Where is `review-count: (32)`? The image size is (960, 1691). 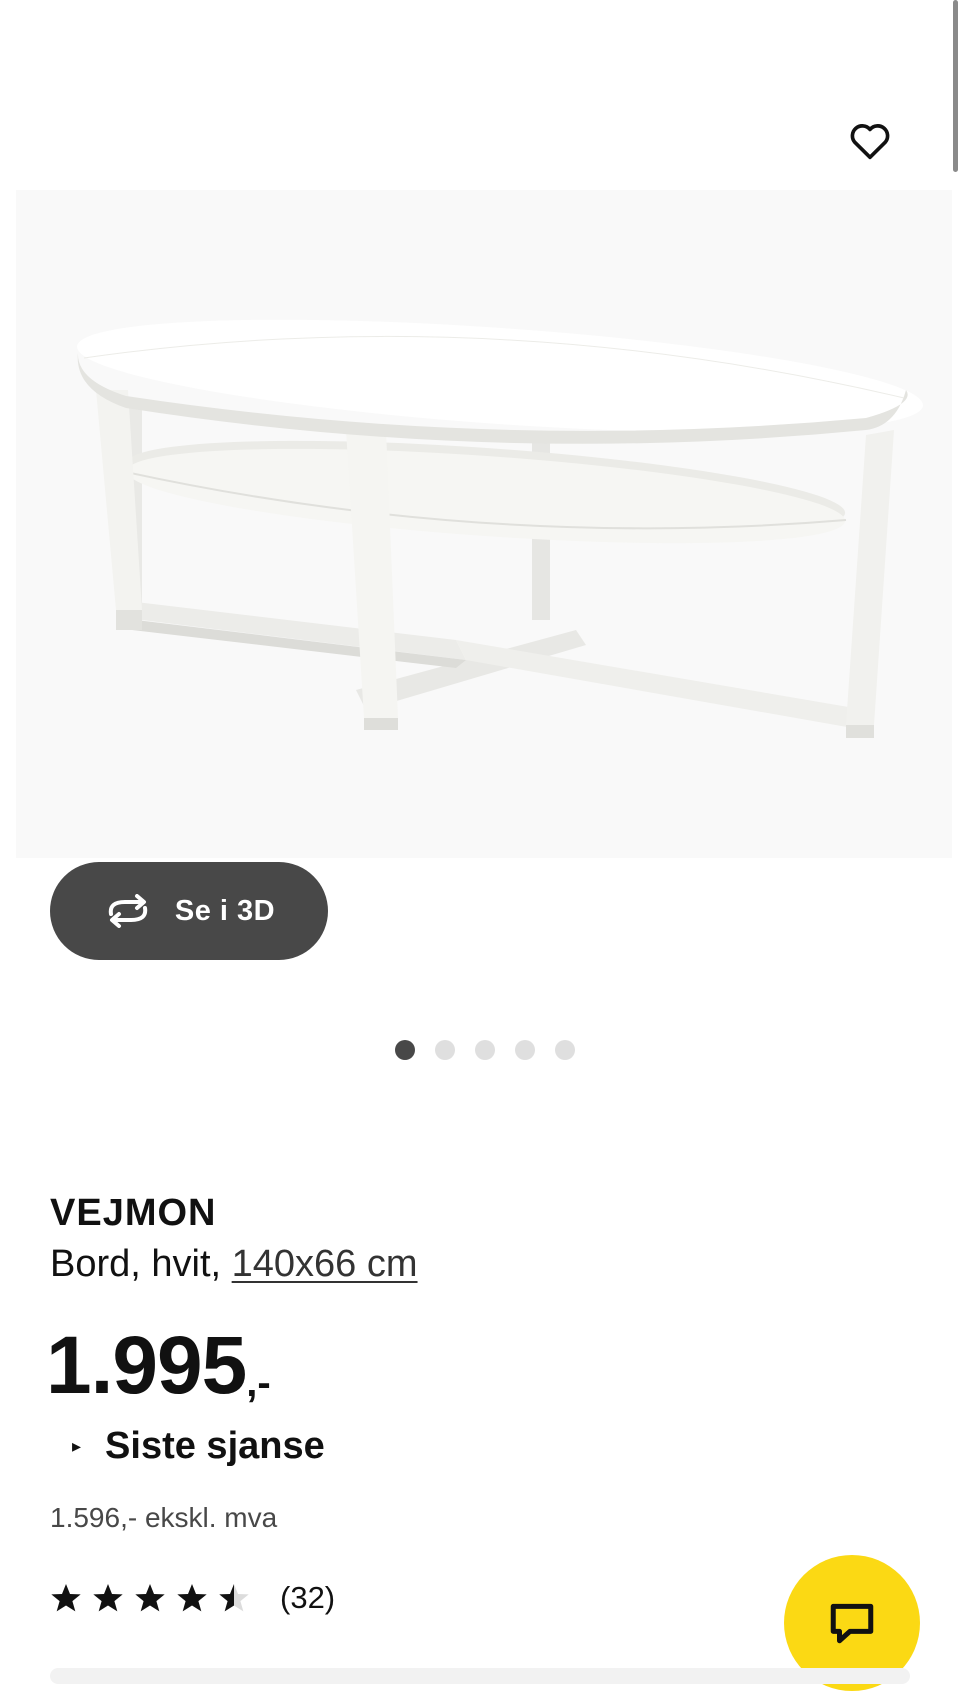
review-count: (32) is located at coordinates (308, 1597).